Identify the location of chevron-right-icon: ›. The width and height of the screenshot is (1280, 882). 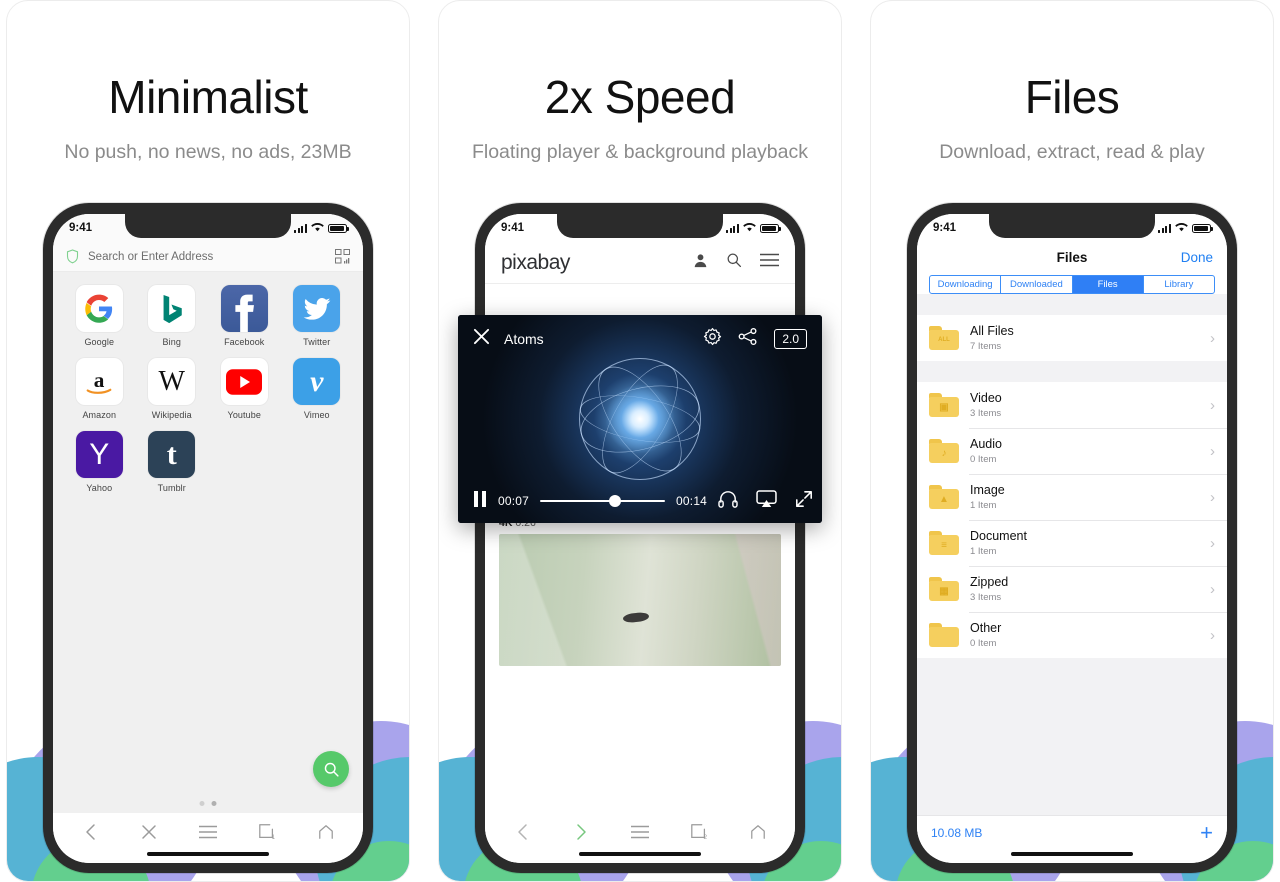
(1212, 405).